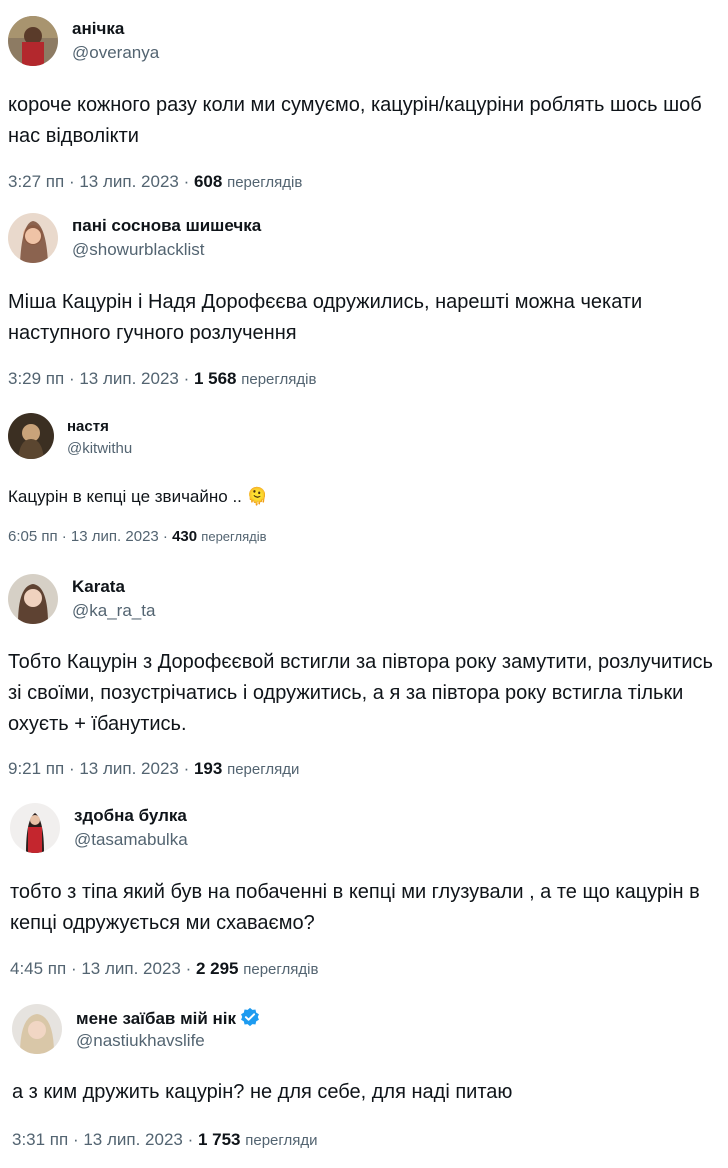 The width and height of the screenshot is (728, 1168). What do you see at coordinates (364, 497) in the screenshot?
I see `tweet-text: Кацурін в кепці це звичайно .. 🫠` at bounding box center [364, 497].